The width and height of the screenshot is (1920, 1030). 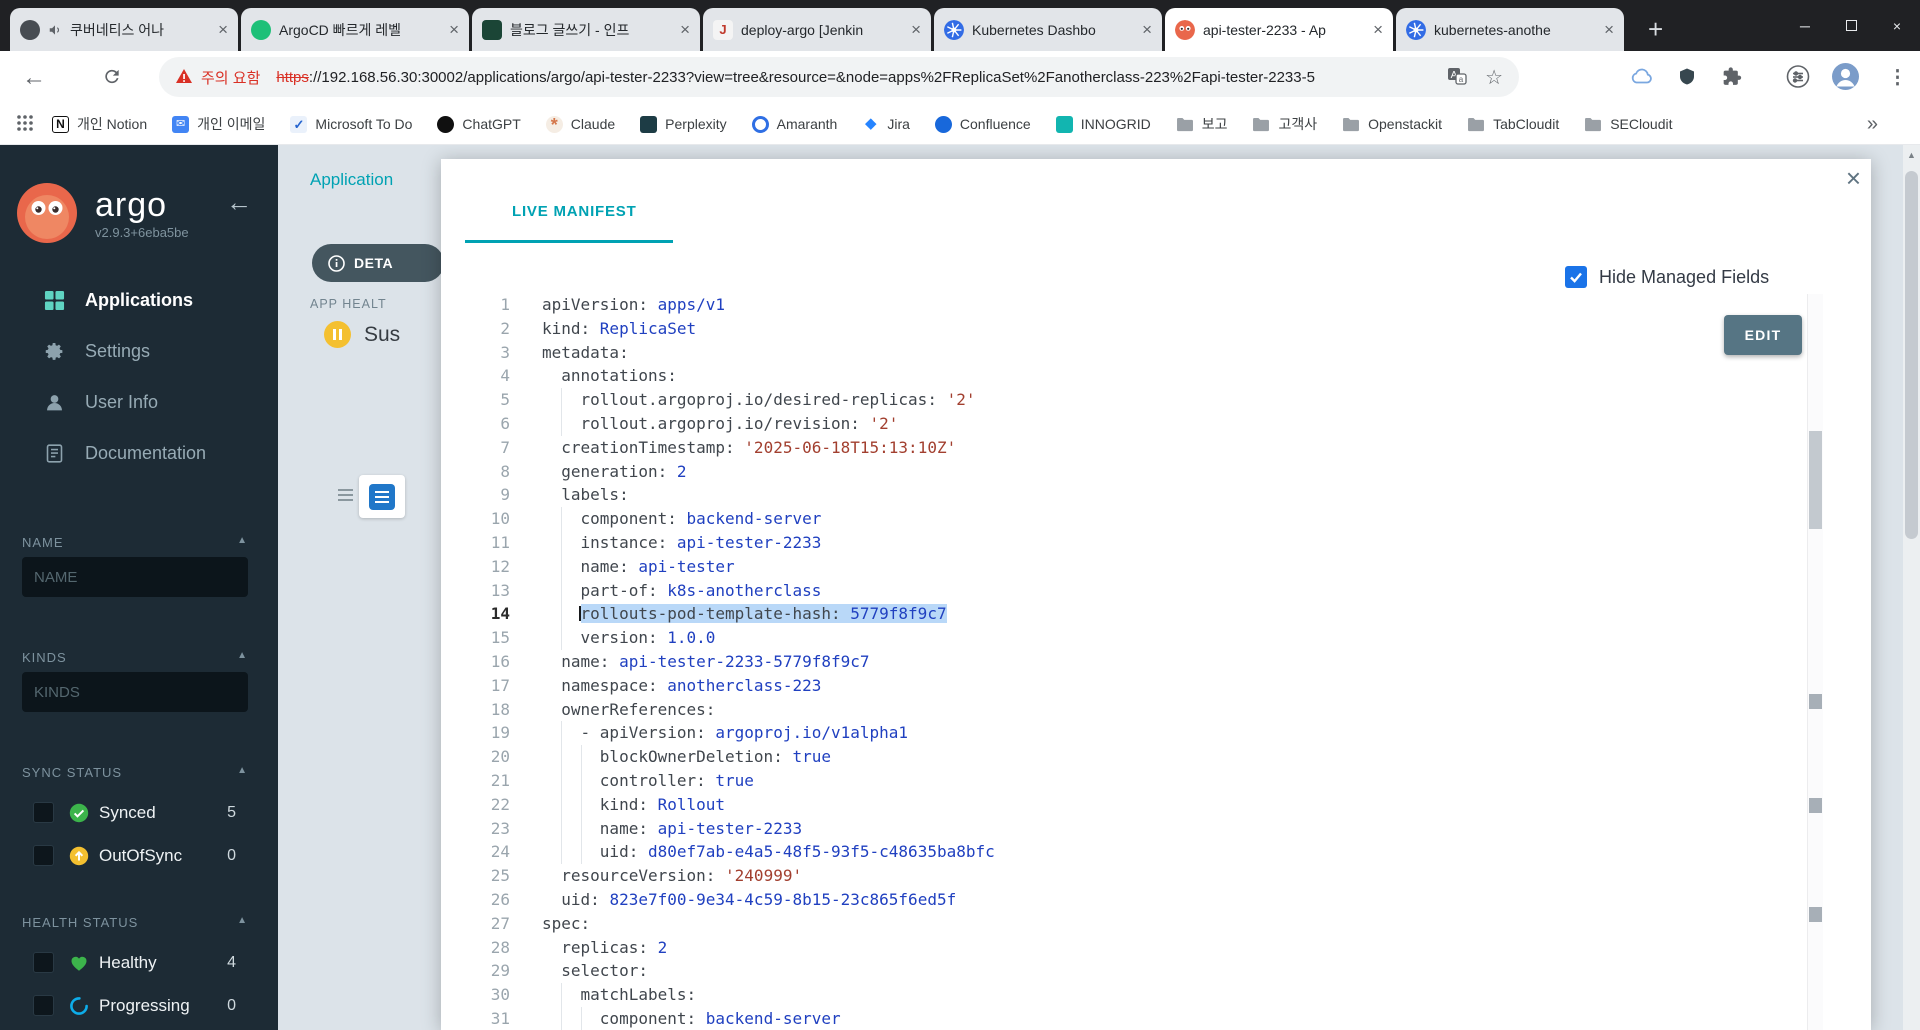 I want to click on filter-synced: Synced 5, so click(x=139, y=812).